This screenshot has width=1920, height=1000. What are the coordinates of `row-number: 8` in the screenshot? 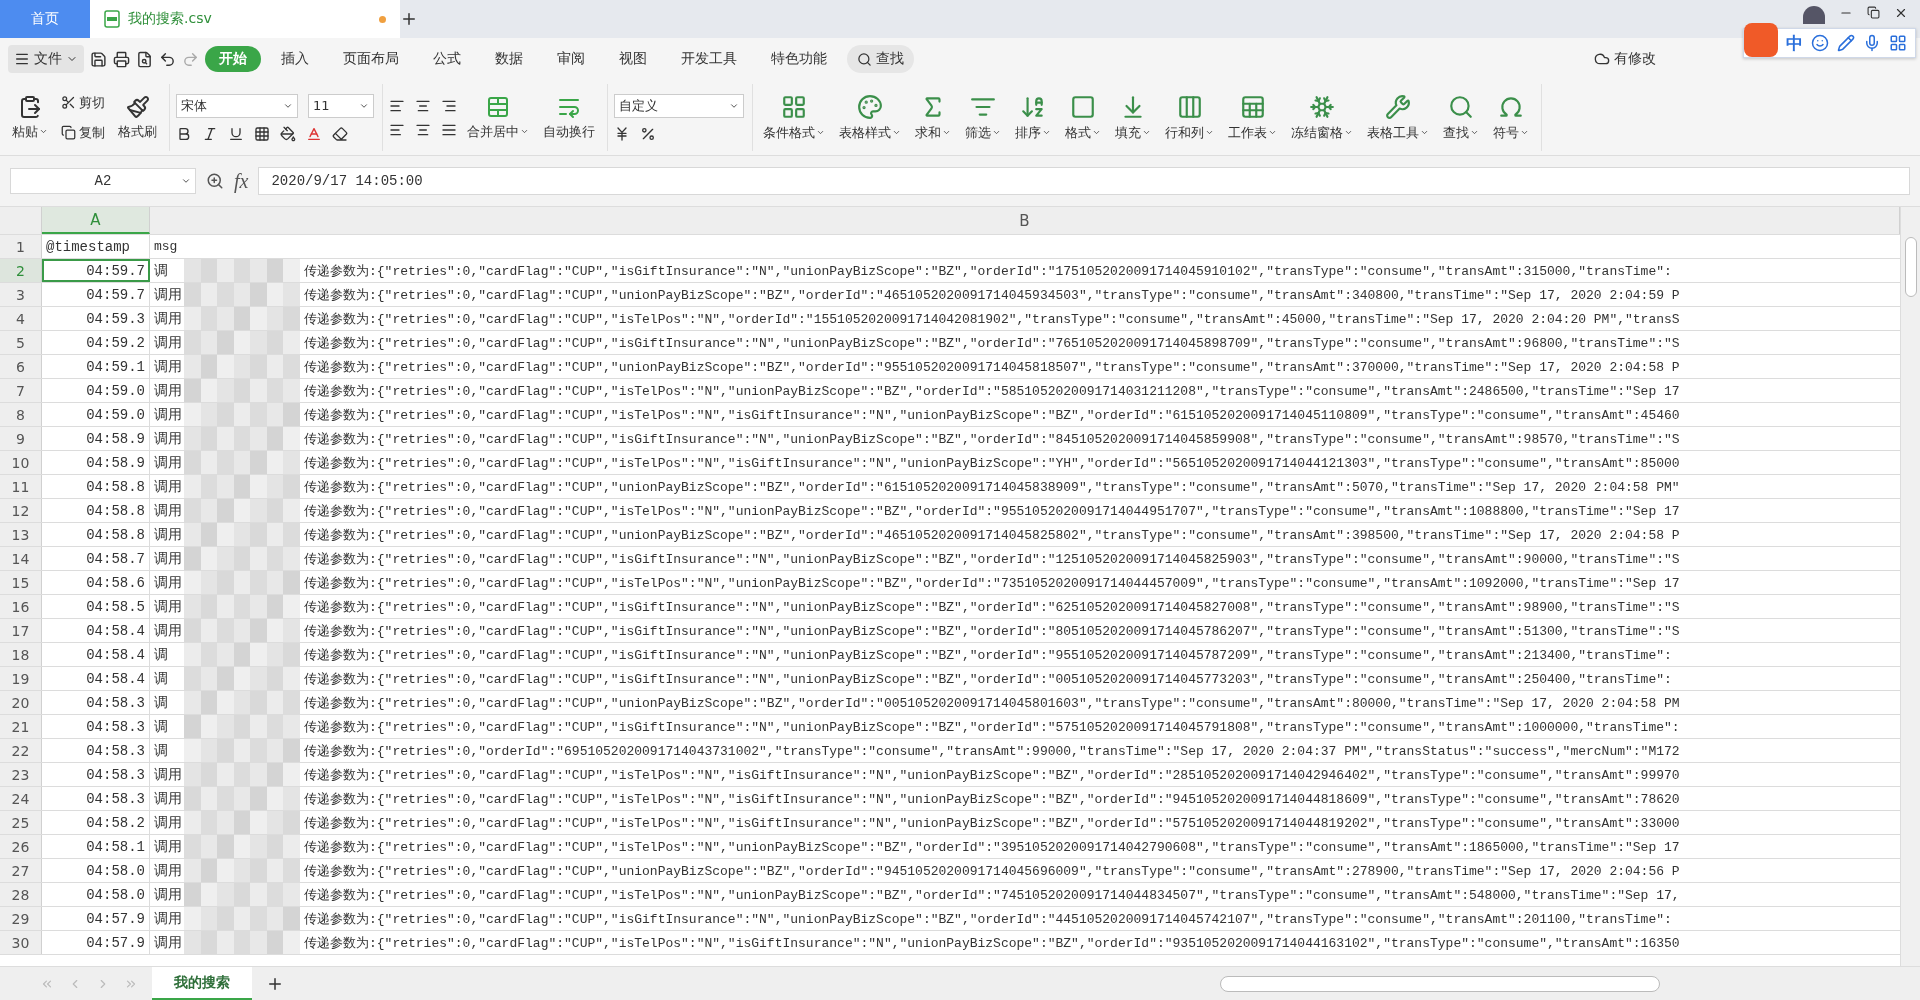 It's located at (21, 414).